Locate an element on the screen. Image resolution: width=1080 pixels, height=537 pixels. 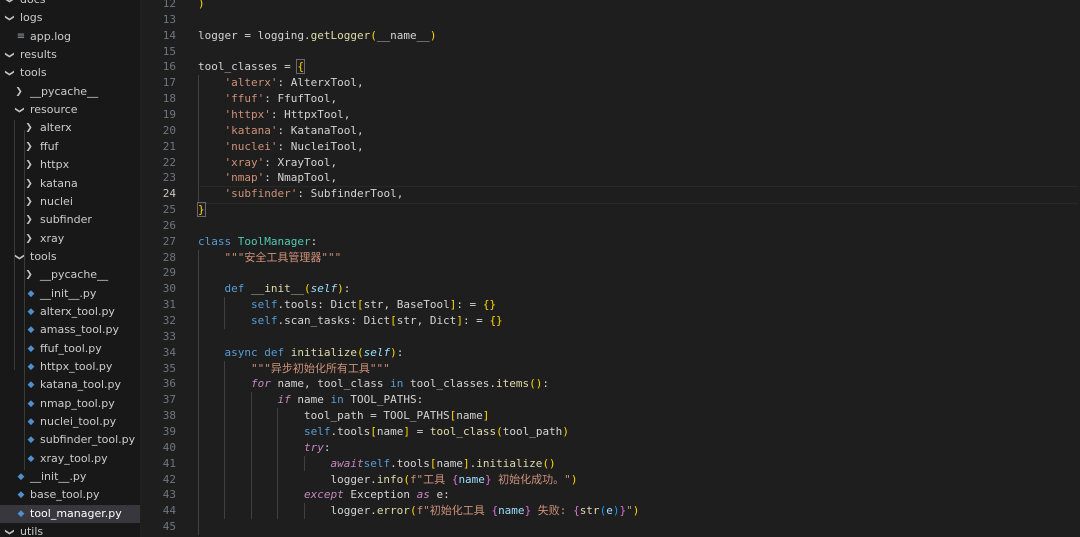
code-line: 16 tool_classes = { is located at coordinates (610, 67).